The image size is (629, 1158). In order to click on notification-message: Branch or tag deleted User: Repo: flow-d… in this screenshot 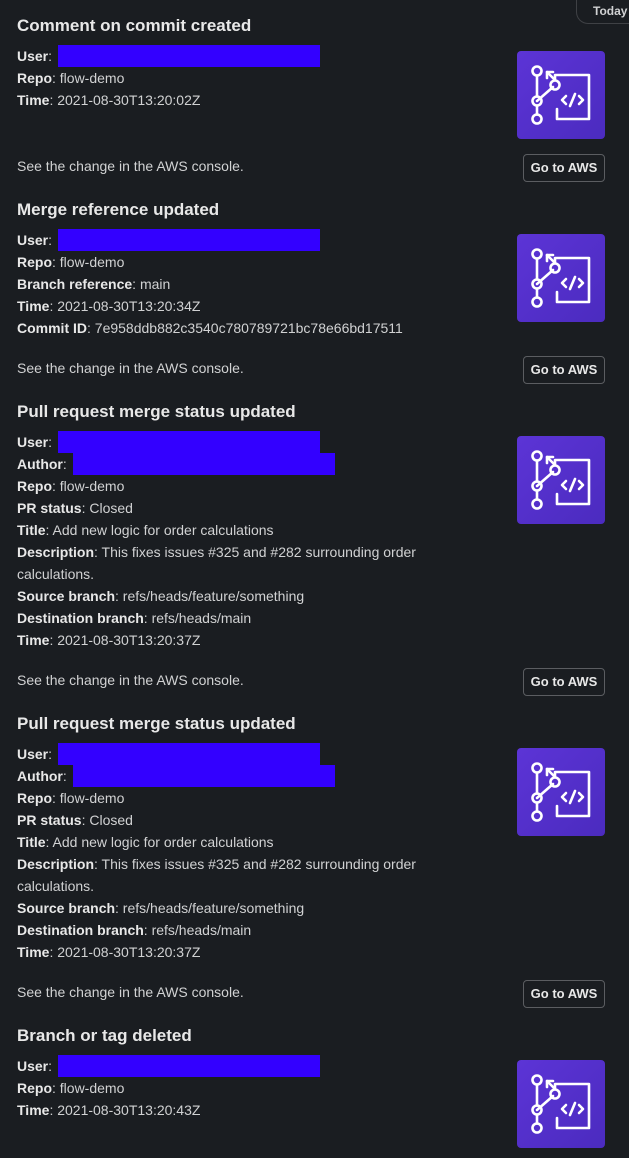, I will do `click(317, 1086)`.